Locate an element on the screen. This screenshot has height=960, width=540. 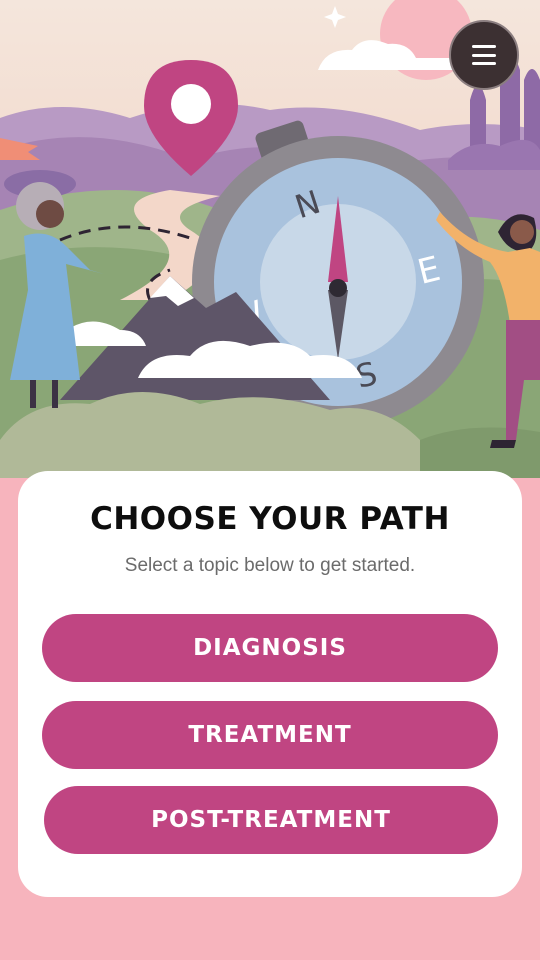
page-title: CHOOSE YOUR PATH is located at coordinates (270, 519).